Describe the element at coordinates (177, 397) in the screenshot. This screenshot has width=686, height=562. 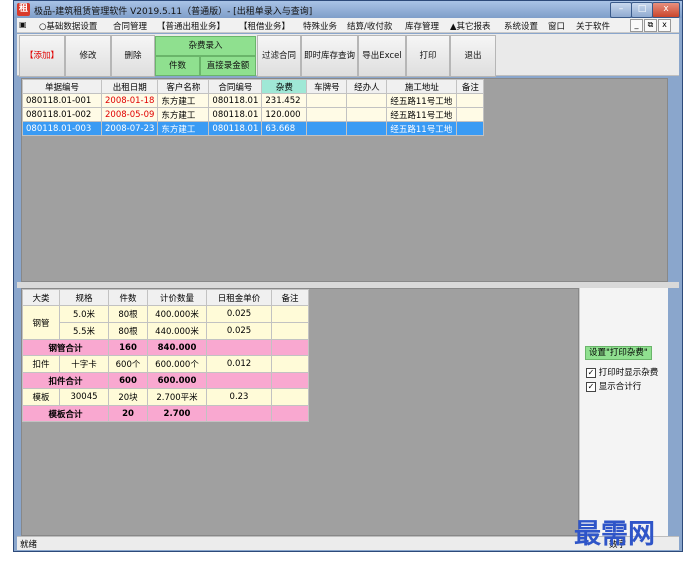
I see `cell-priced-qty: 2.700平米` at that location.